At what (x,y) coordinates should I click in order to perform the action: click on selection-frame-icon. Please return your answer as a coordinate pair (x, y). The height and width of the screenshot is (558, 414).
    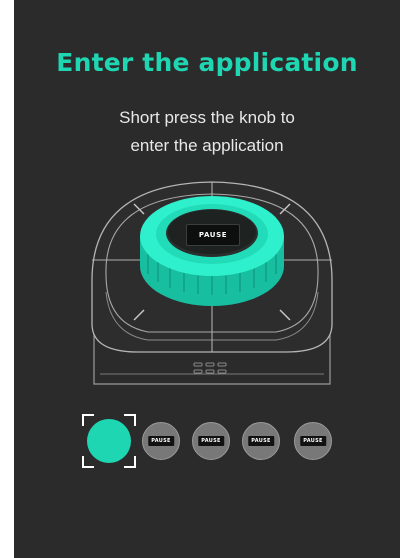
    Looking at the image, I should click on (109, 441).